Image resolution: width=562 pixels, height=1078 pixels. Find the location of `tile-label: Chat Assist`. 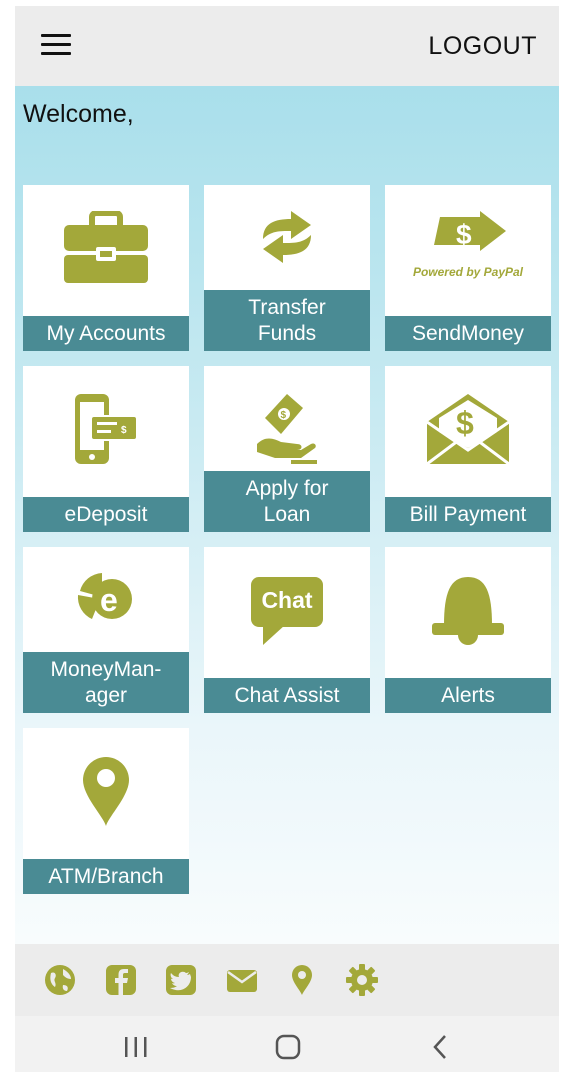

tile-label: Chat Assist is located at coordinates (287, 695).